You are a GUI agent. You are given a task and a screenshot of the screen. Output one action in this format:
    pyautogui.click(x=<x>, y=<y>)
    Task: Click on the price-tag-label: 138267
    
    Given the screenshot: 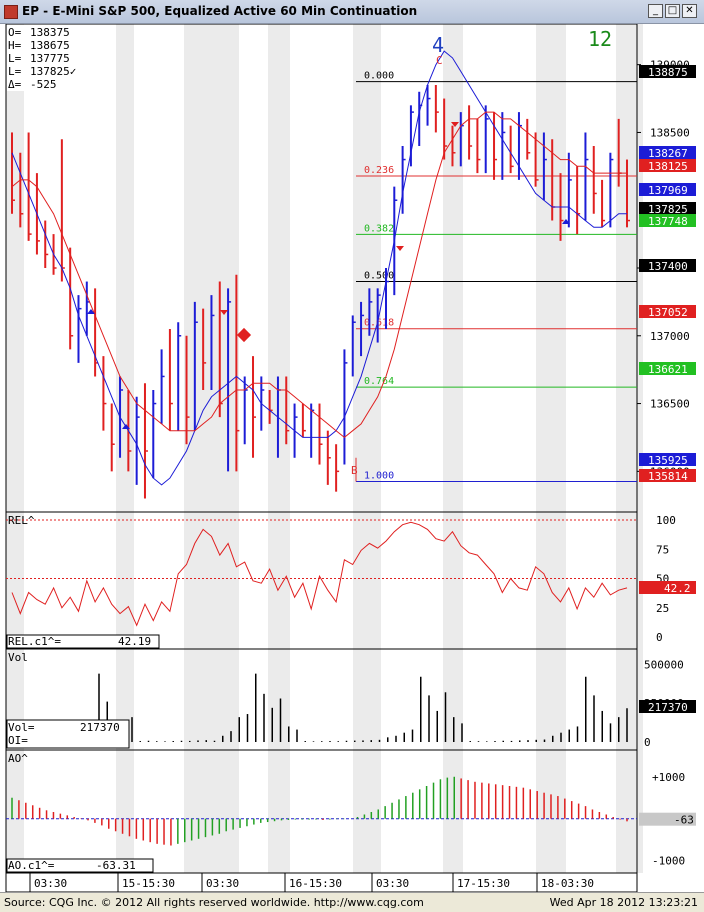 What is the action you would take?
    pyautogui.click(x=668, y=153)
    